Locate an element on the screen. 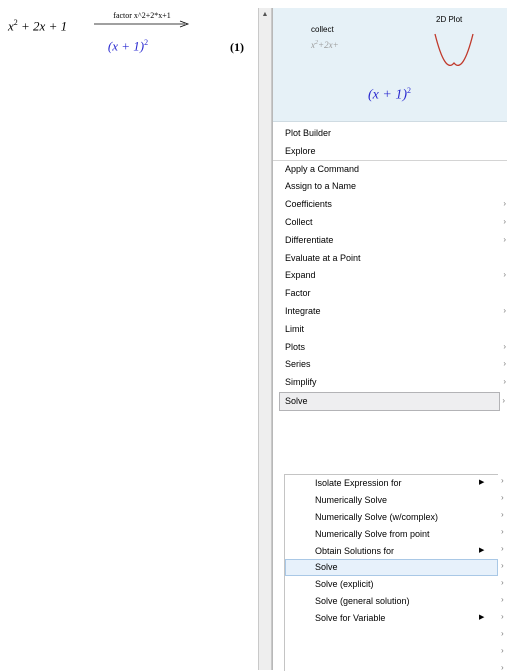  menu-item-label: Evaluate at a Point is located at coordinates (323, 257).